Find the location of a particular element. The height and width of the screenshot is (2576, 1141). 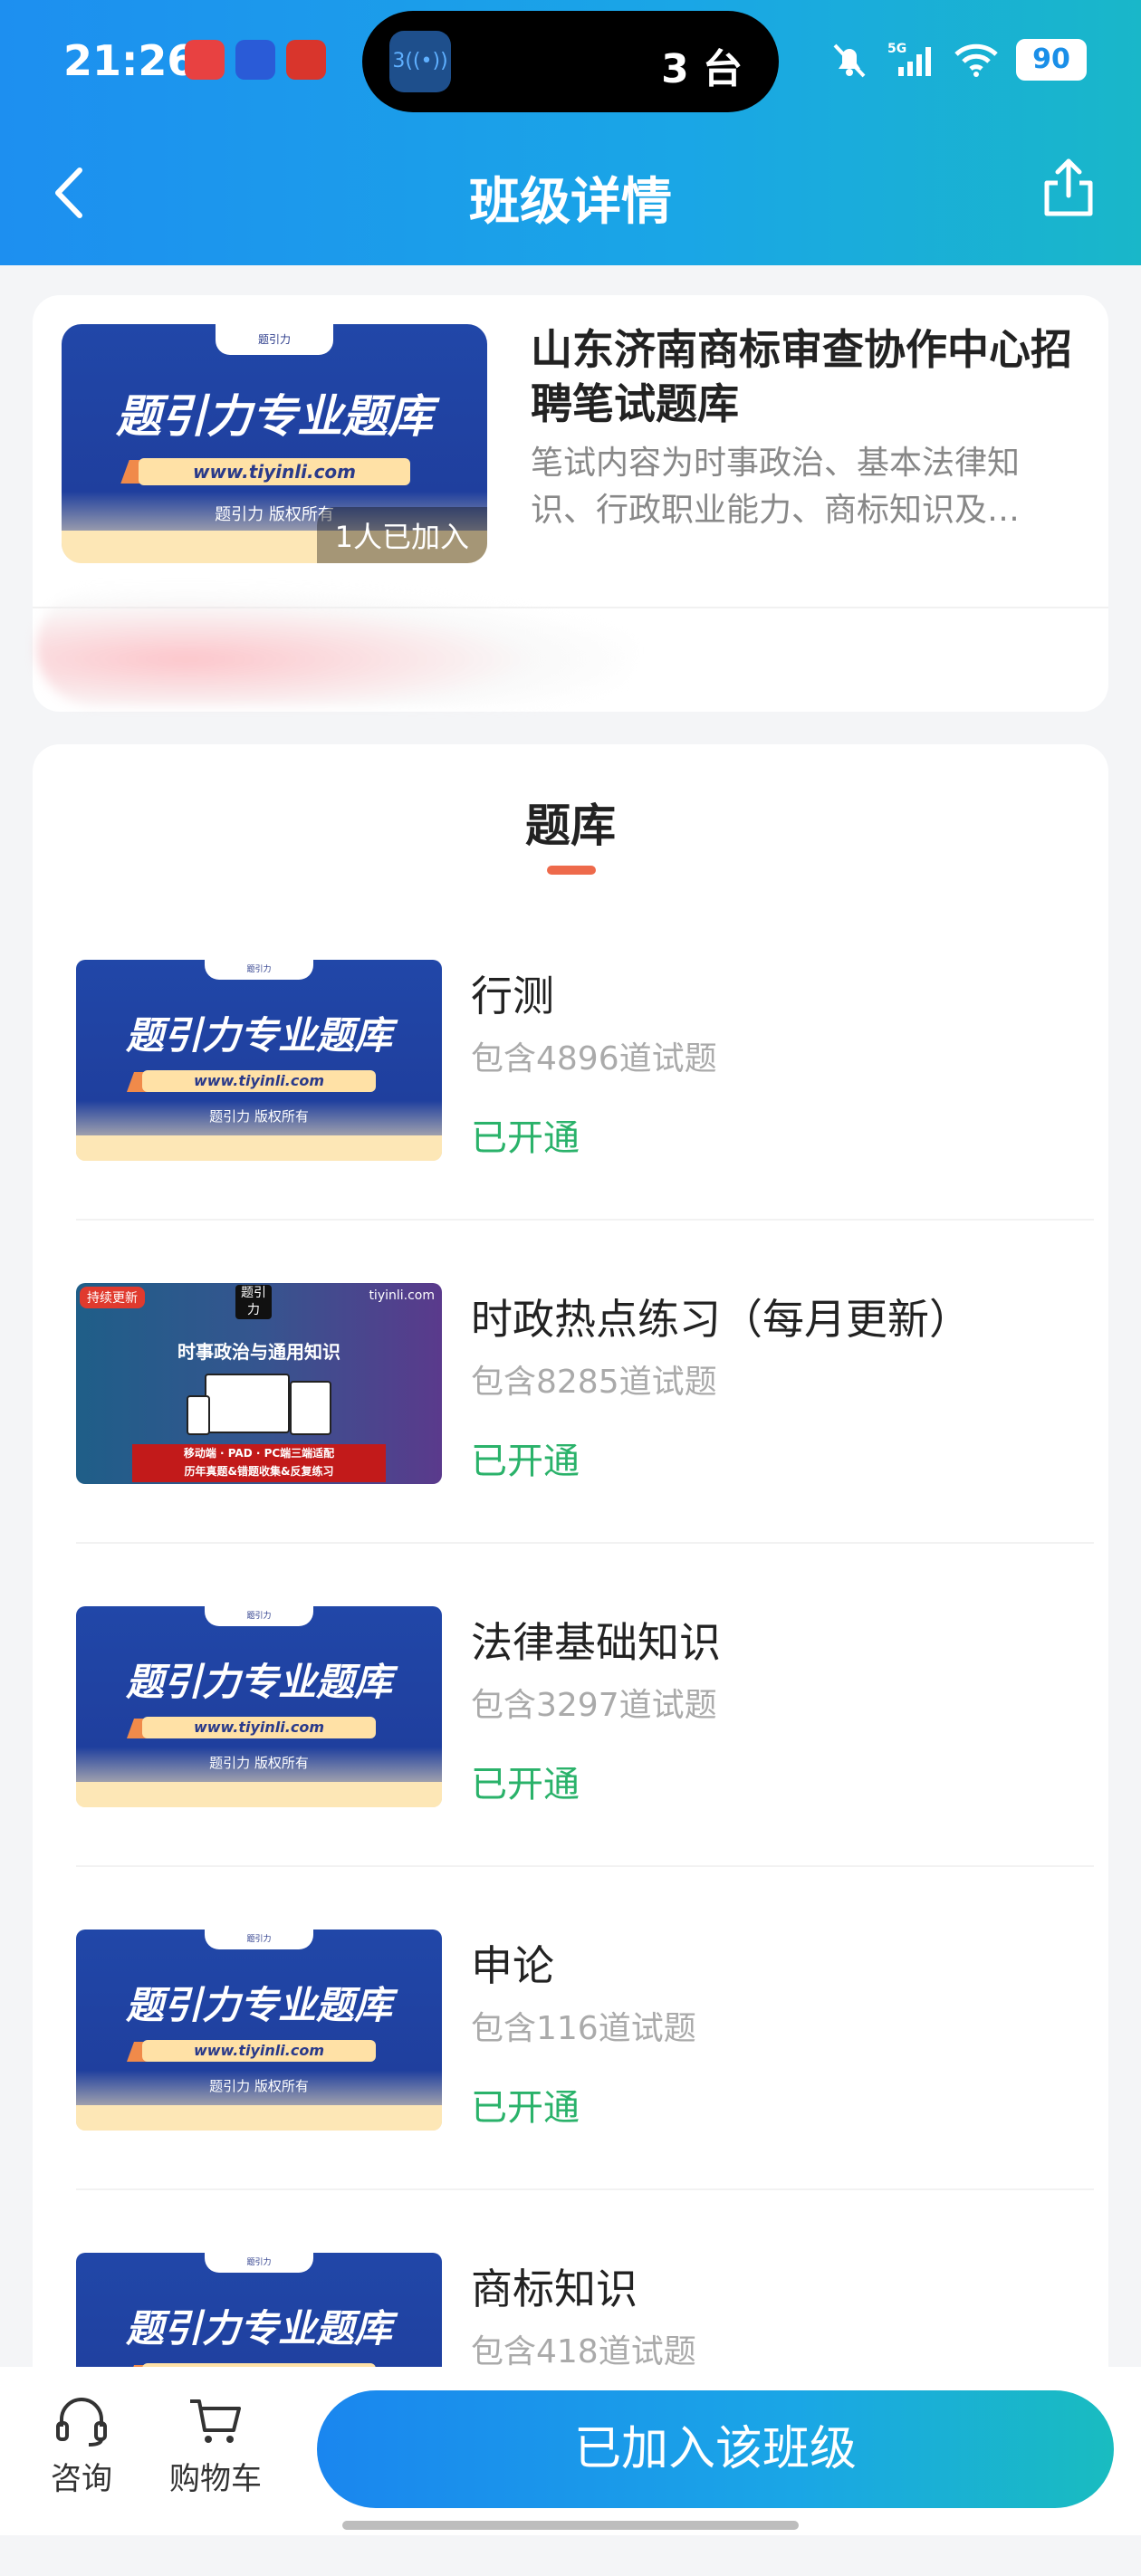

bank-item-name: 商标知识 is located at coordinates (554, 2289).